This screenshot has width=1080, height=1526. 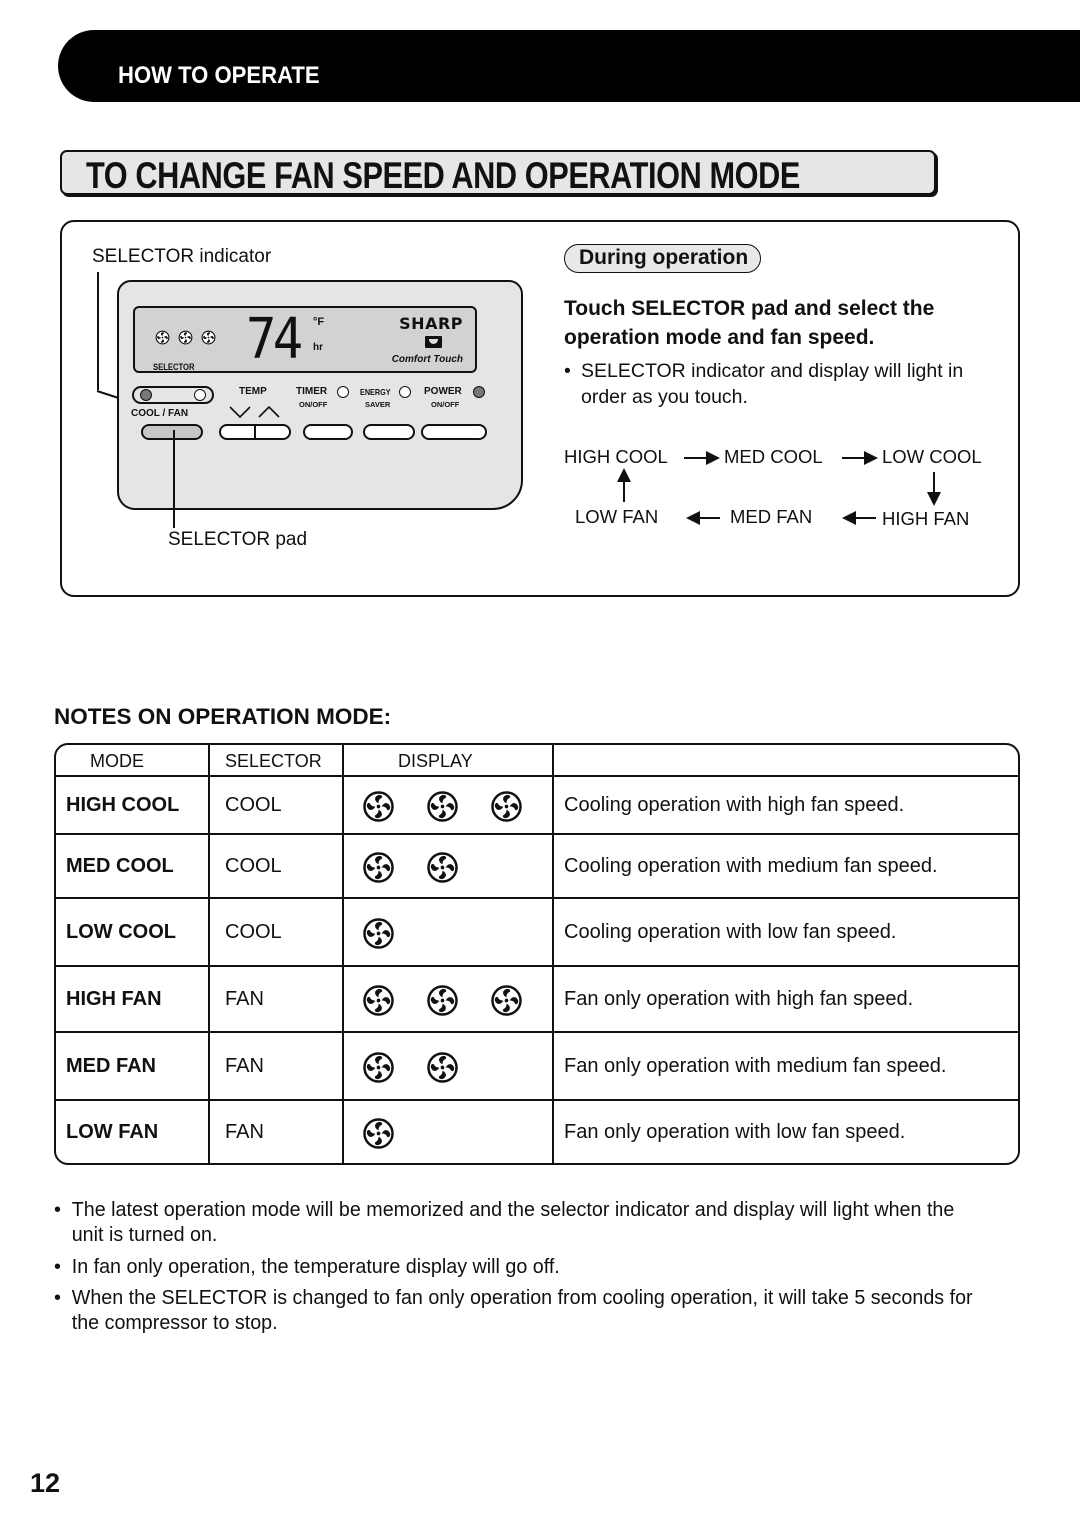 What do you see at coordinates (454, 432) in the screenshot?
I see `power-pad-button` at bounding box center [454, 432].